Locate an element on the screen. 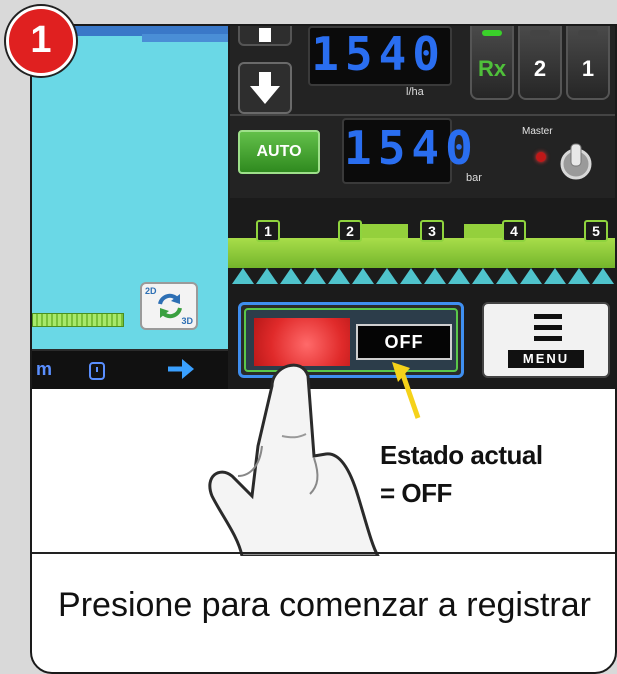 This screenshot has height=674, width=617. menu-icon is located at coordinates (548, 327).